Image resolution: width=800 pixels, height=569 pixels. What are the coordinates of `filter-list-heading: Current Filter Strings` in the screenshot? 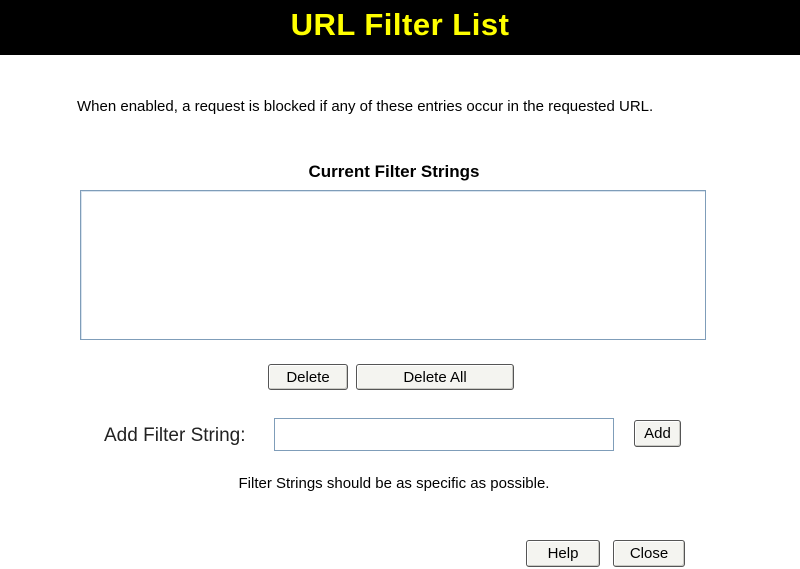 It's located at (394, 171).